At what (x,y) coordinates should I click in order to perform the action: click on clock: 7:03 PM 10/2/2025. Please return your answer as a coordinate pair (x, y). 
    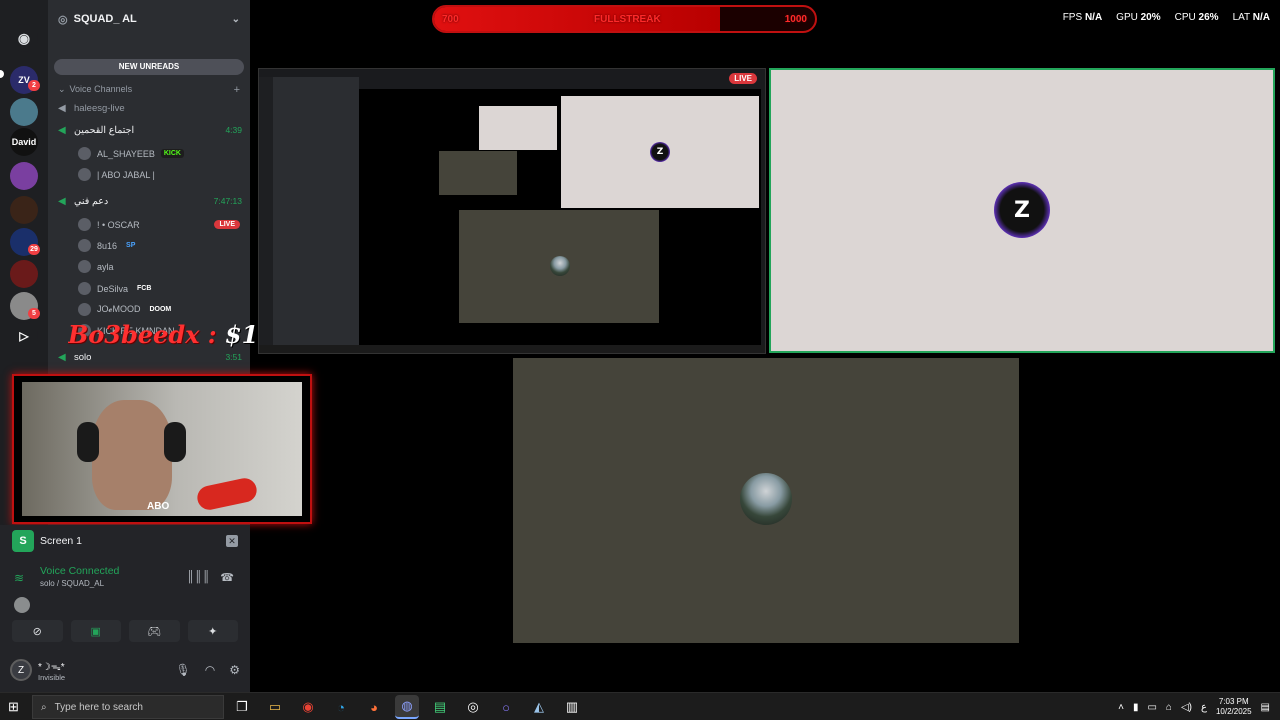
    Looking at the image, I should click on (1234, 707).